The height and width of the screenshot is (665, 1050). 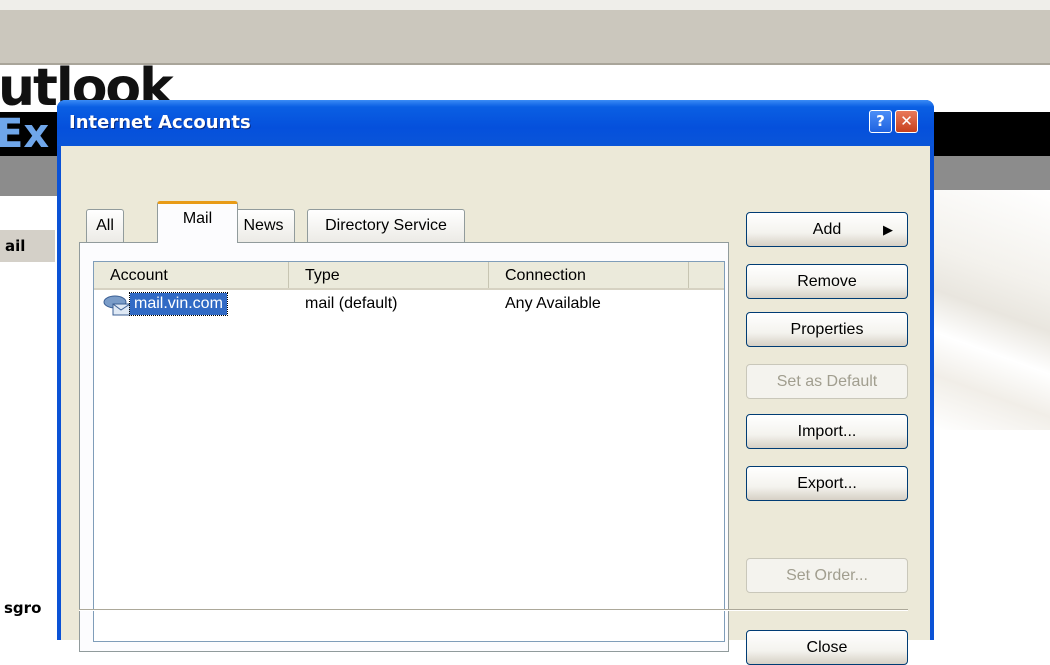 I want to click on account-connection-cell: Any Available, so click(x=553, y=303).